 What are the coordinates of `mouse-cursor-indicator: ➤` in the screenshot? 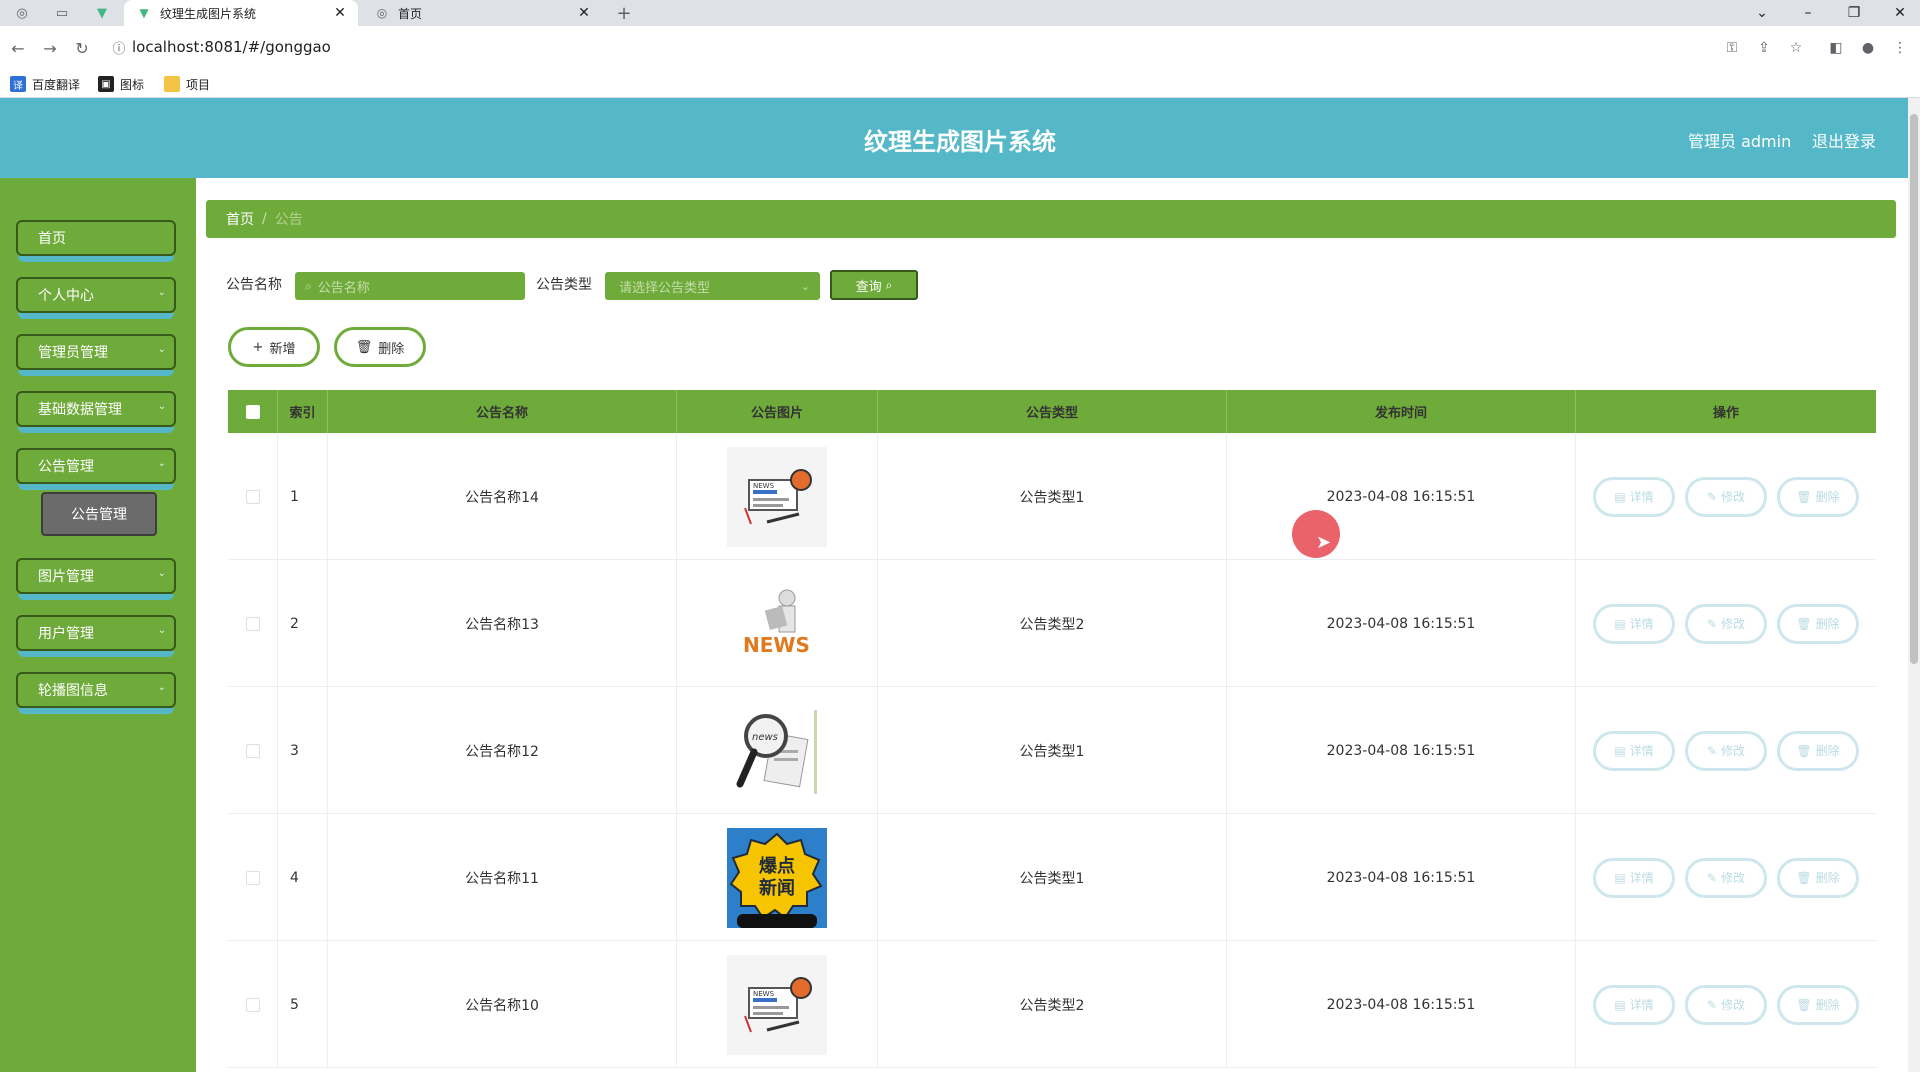 It's located at (1316, 534).